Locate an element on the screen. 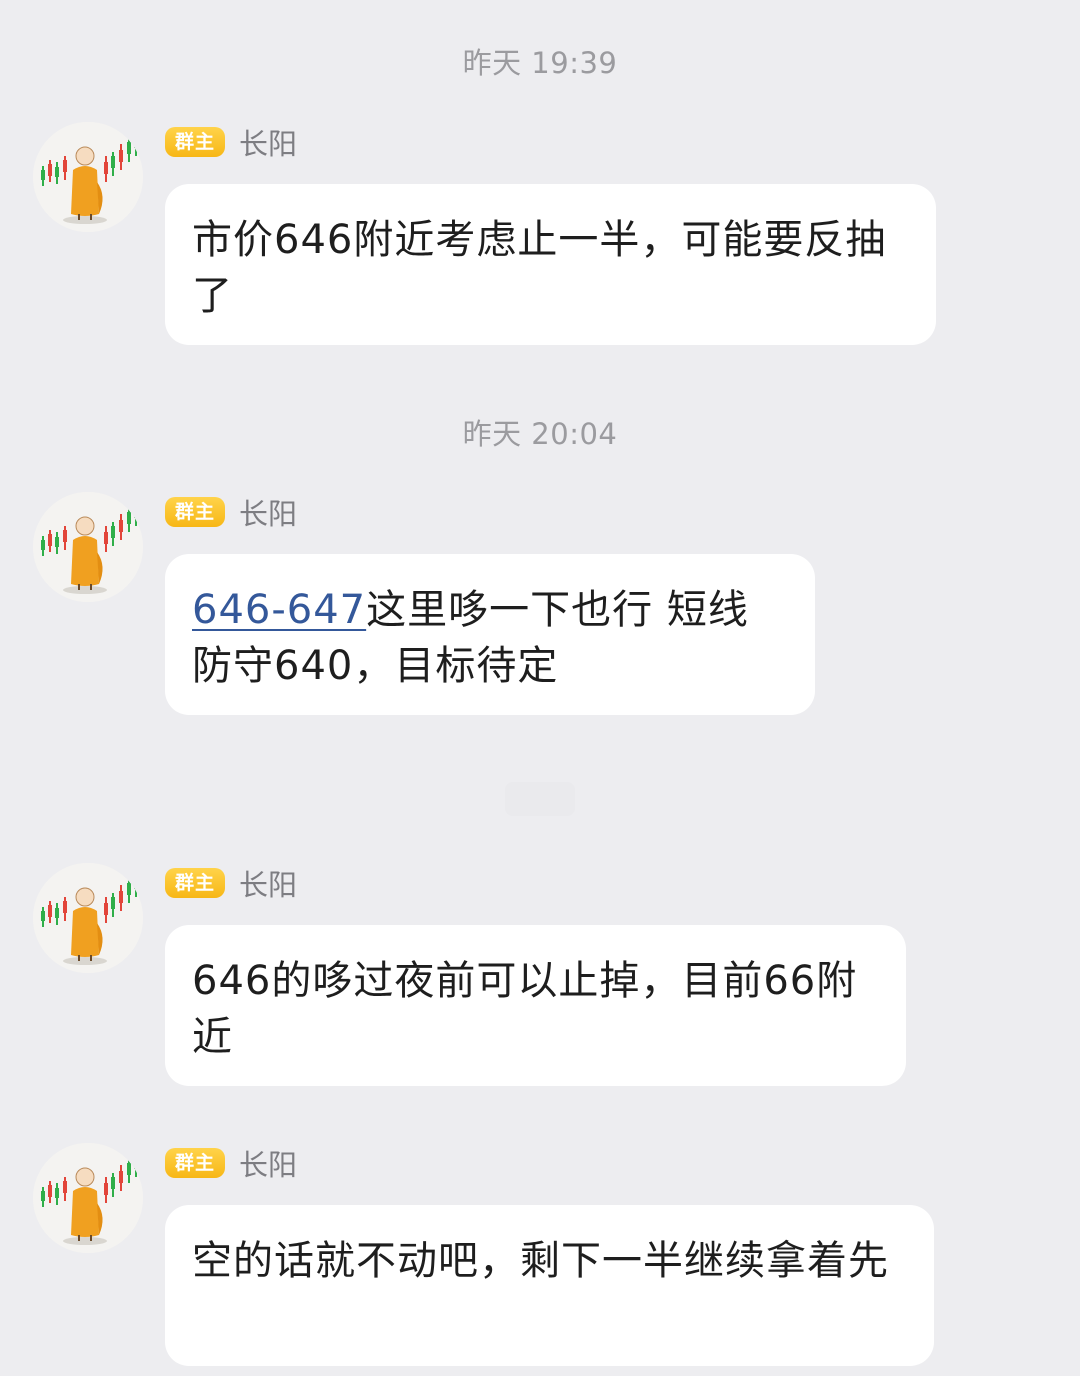  faint-divider is located at coordinates (540, 799).